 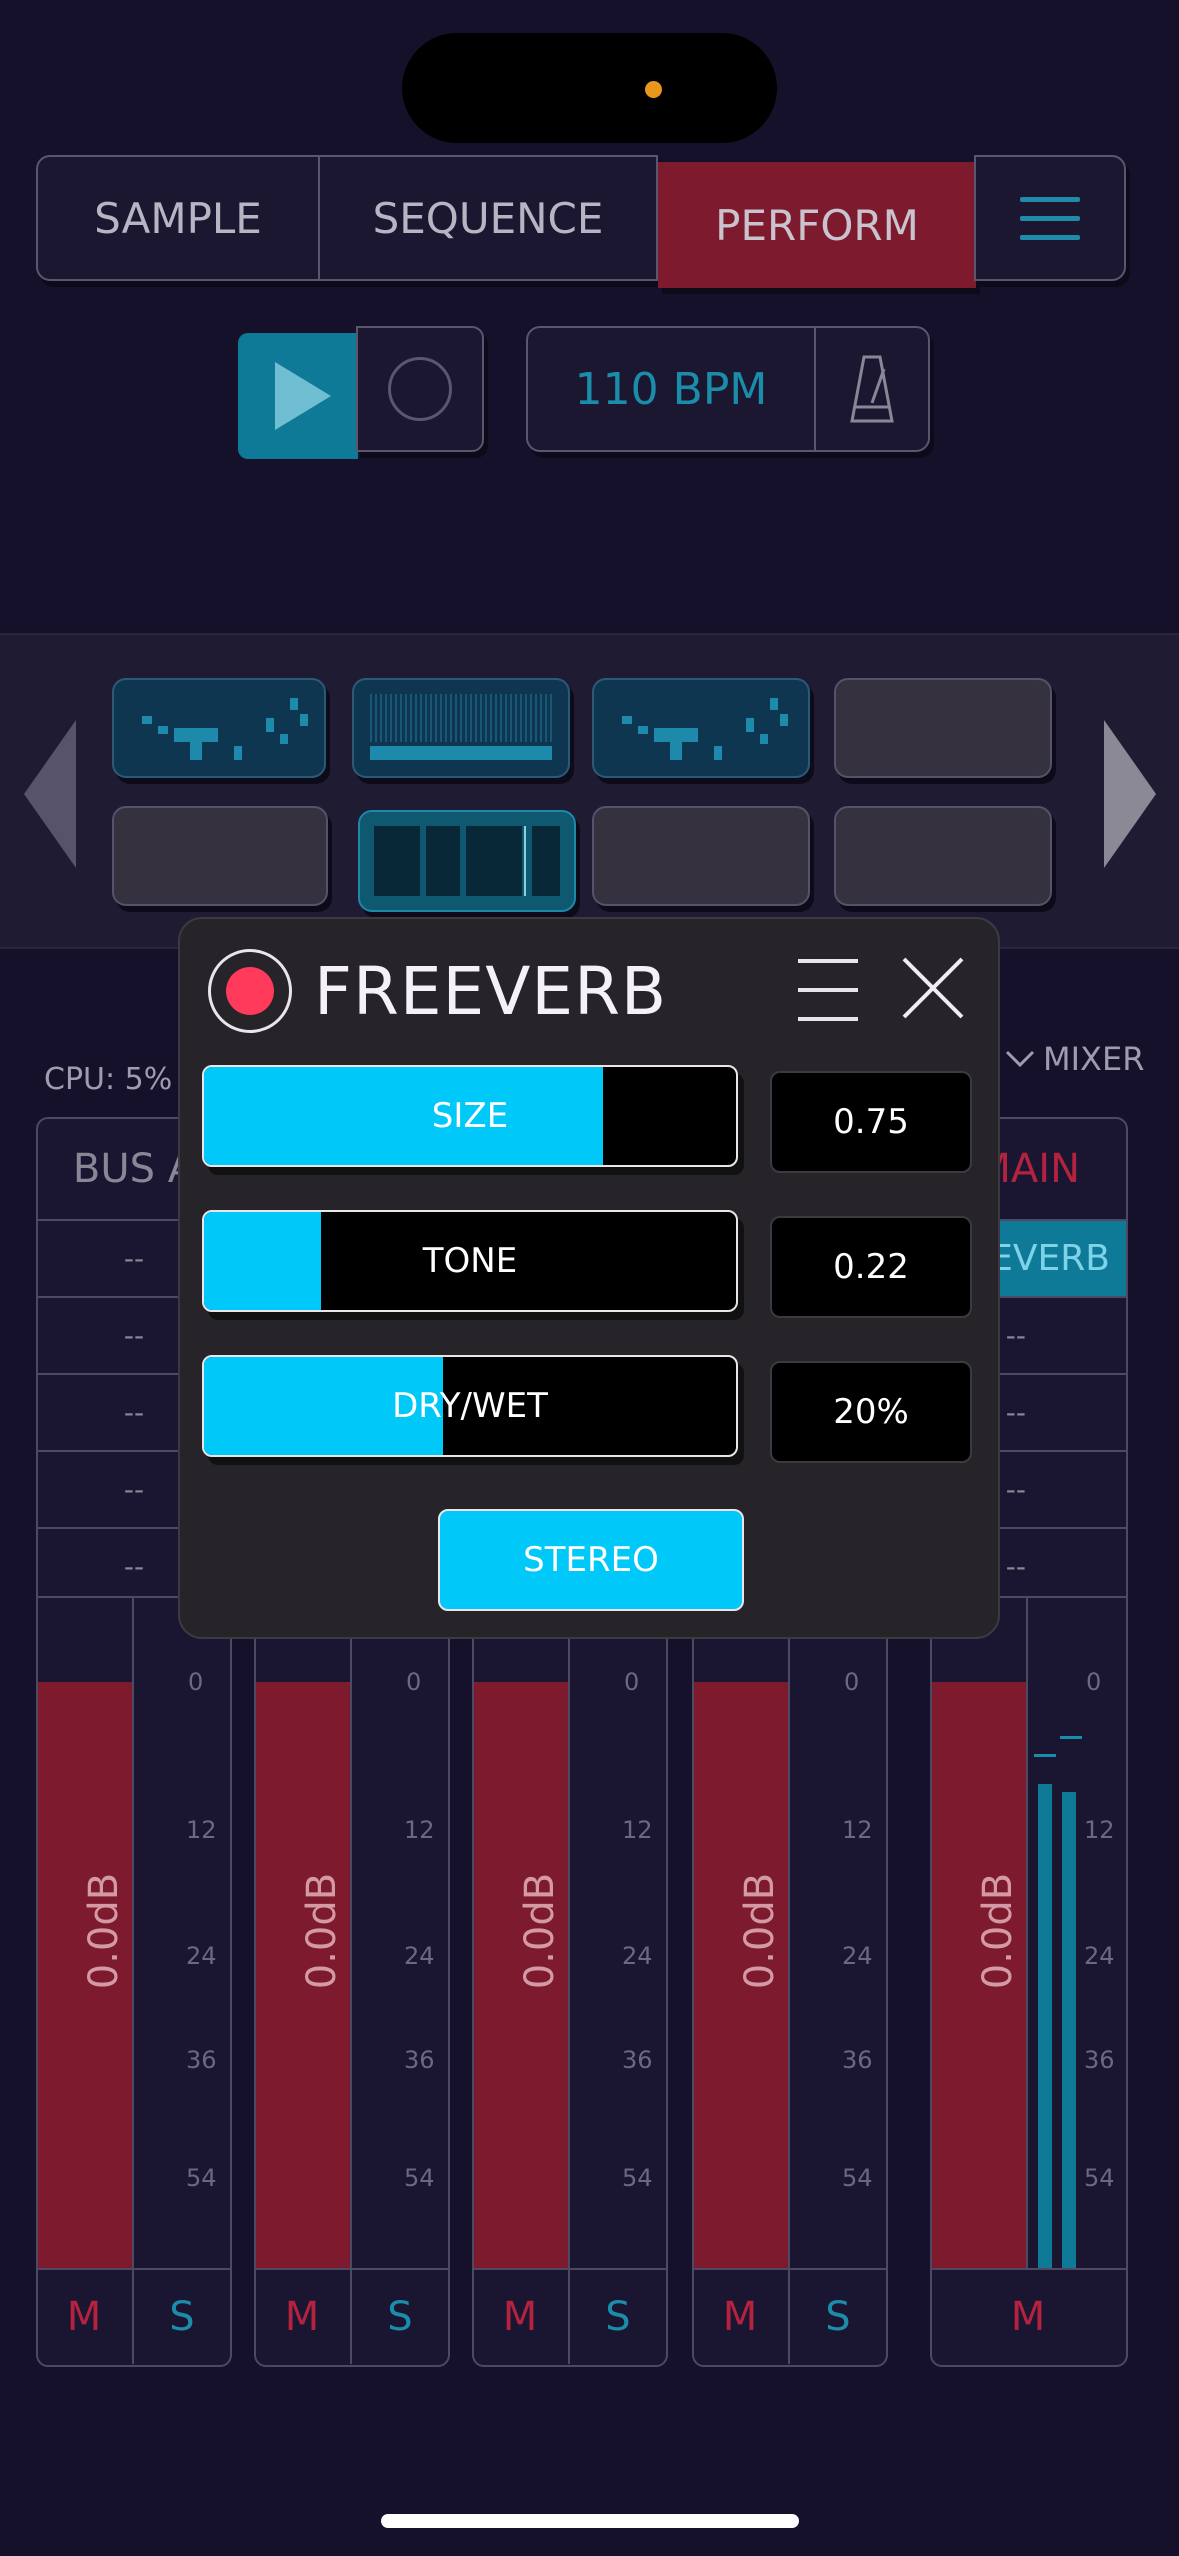 I want to click on tab-sequence: SEQUENCE, so click(x=488, y=218).